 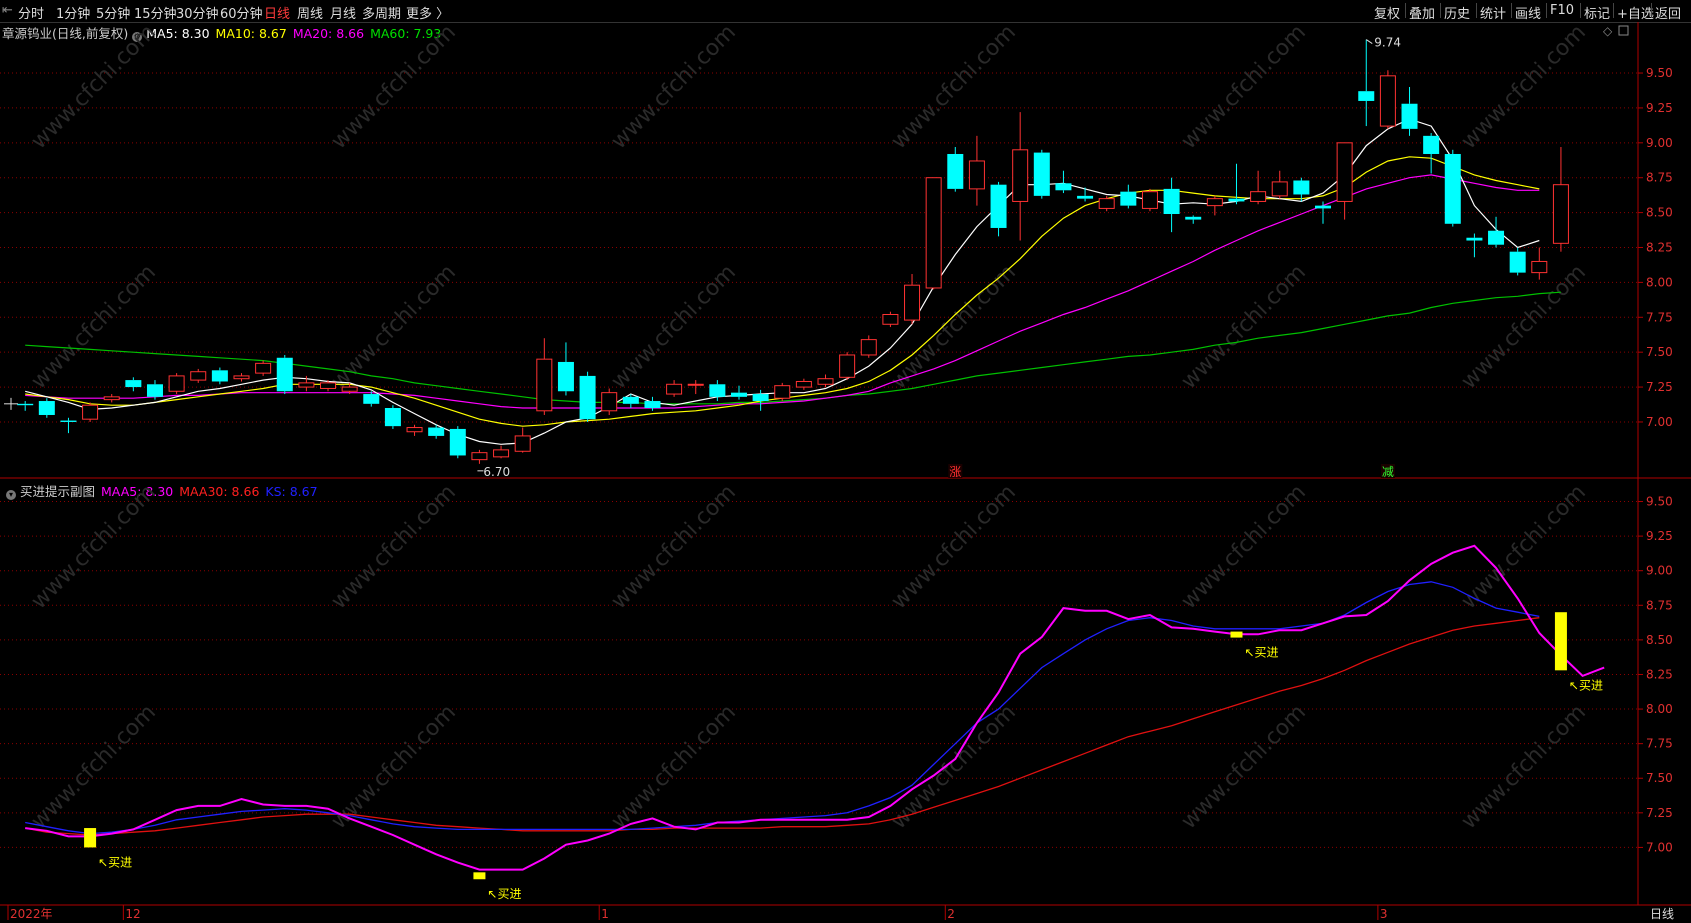 What do you see at coordinates (1659, 422) in the screenshot?
I see `price-tick-label: 7.00` at bounding box center [1659, 422].